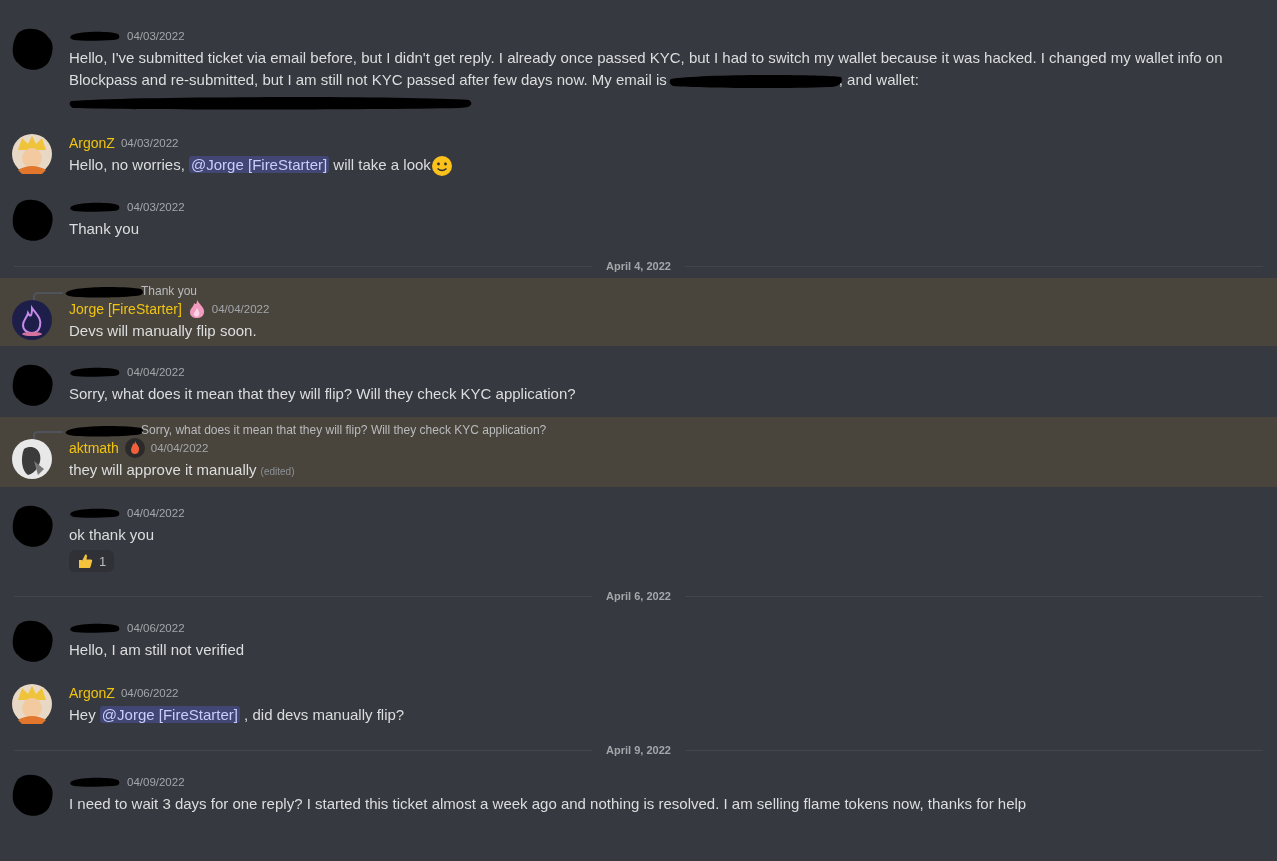 Image resolution: width=1277 pixels, height=861 pixels. Describe the element at coordinates (638, 596) in the screenshot. I see `date-divider-label: April 6, 2022` at that location.